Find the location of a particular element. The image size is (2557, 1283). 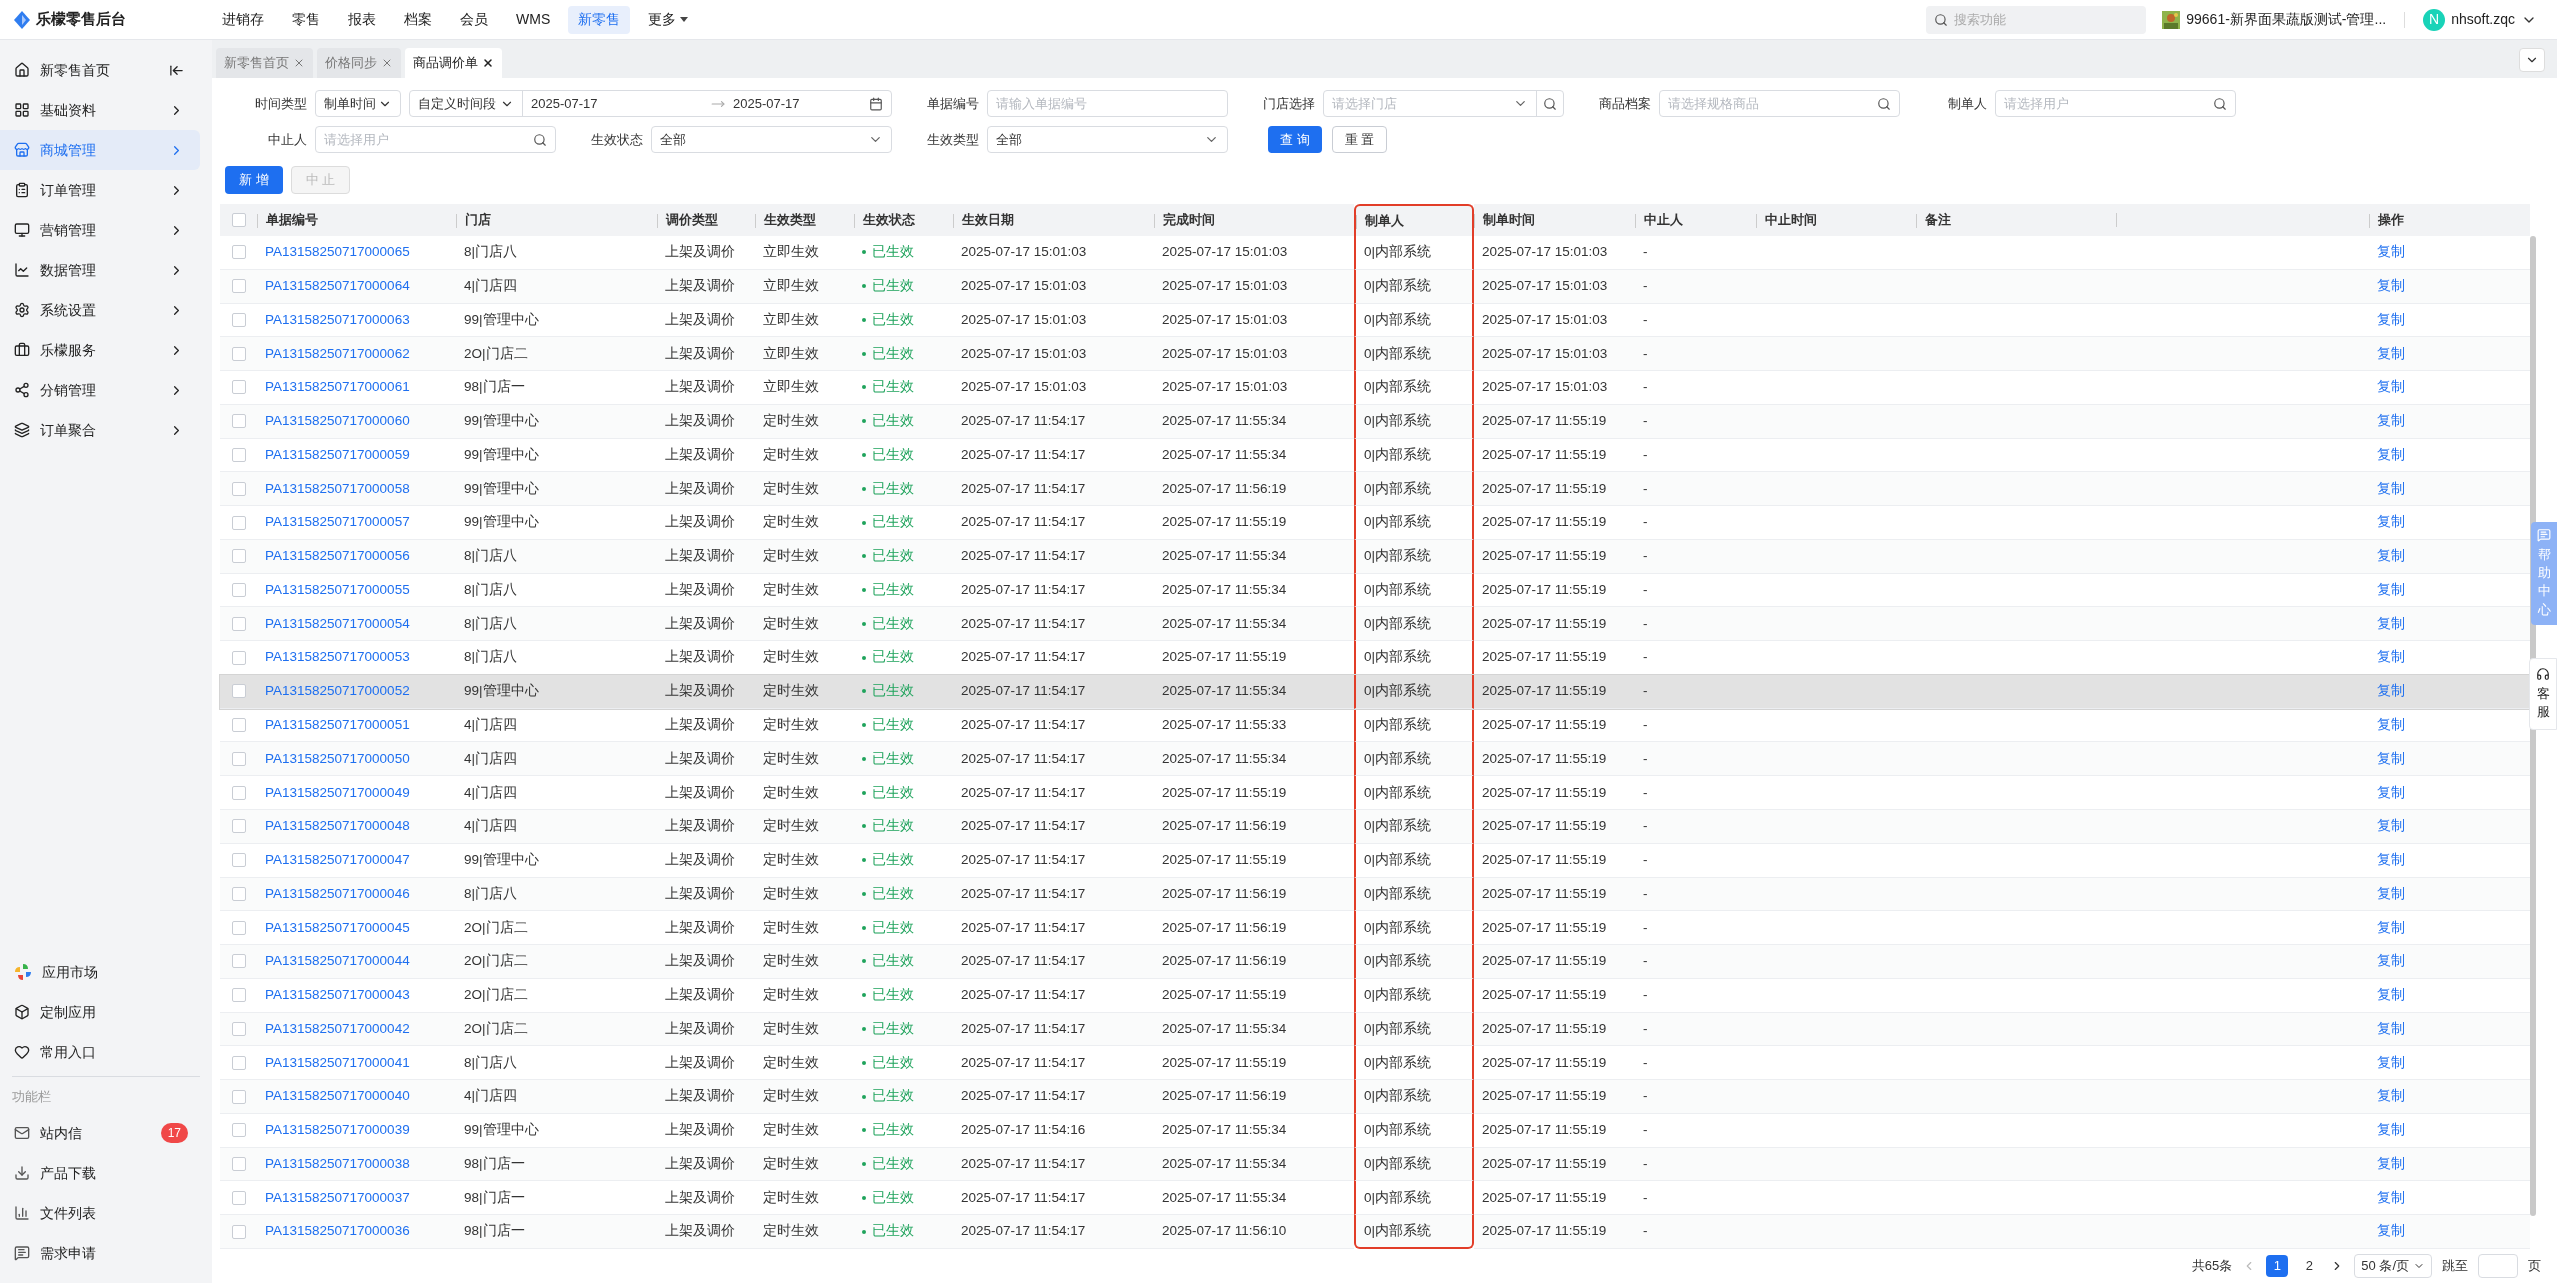

table-row: PA13158250717000064 4|门店四 上架及调价 立即生效 已生效 2025-07-17 15:01:03 2025-07-17 15:01:03 0|内部系统 2025-07-17 15:01:03 - 复制 is located at coordinates (1375, 286).